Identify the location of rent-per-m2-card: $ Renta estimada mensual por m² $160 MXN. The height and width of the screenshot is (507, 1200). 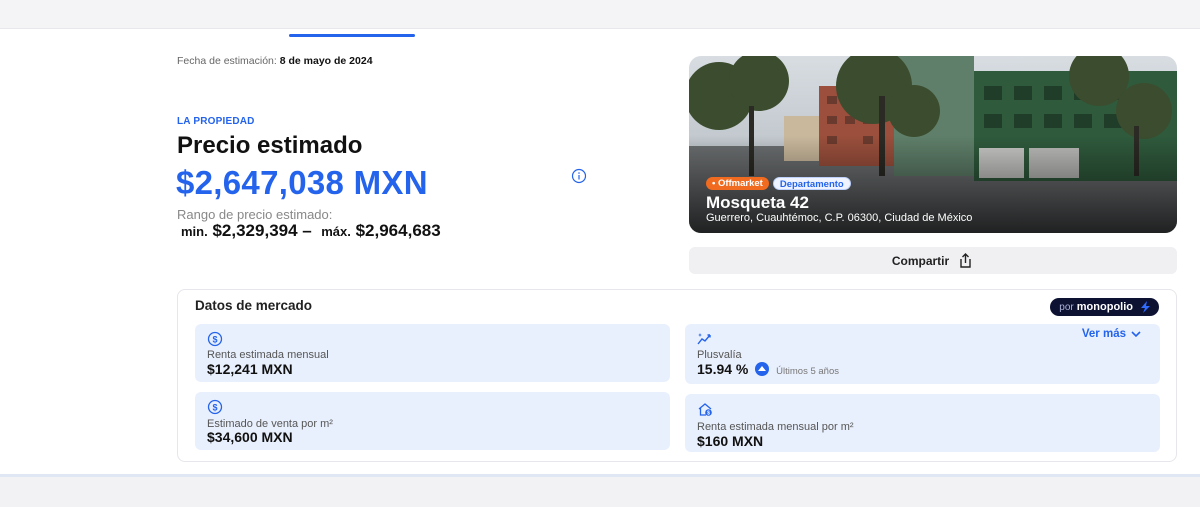
(922, 423).